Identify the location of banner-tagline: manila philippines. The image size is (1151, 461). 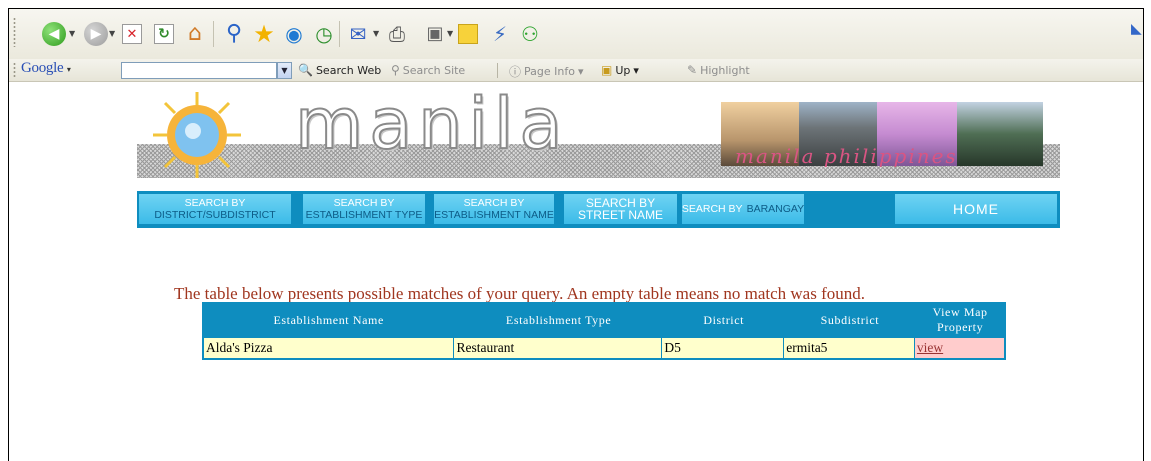
(846, 156).